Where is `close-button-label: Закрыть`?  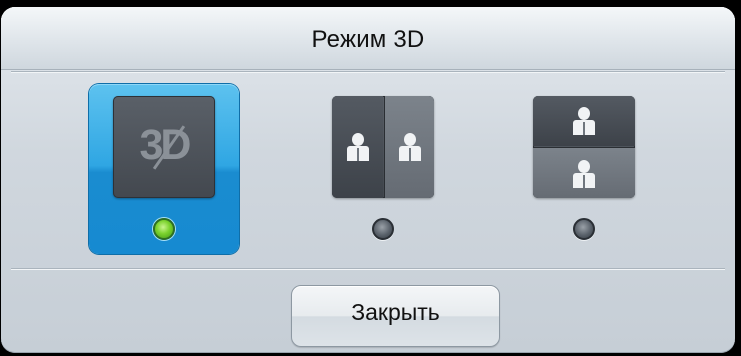
close-button-label: Закрыть is located at coordinates (395, 312).